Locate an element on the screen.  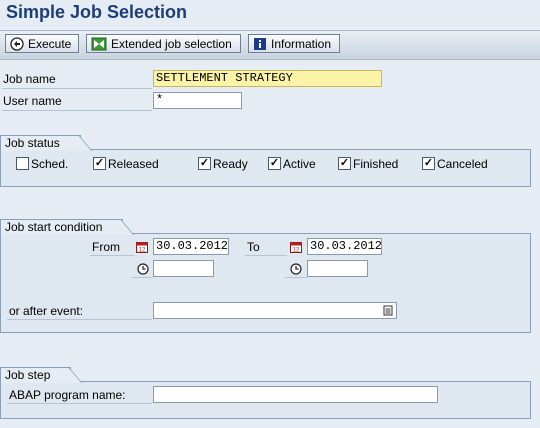
from-date-input: 30.03.2012 is located at coordinates (191, 246).